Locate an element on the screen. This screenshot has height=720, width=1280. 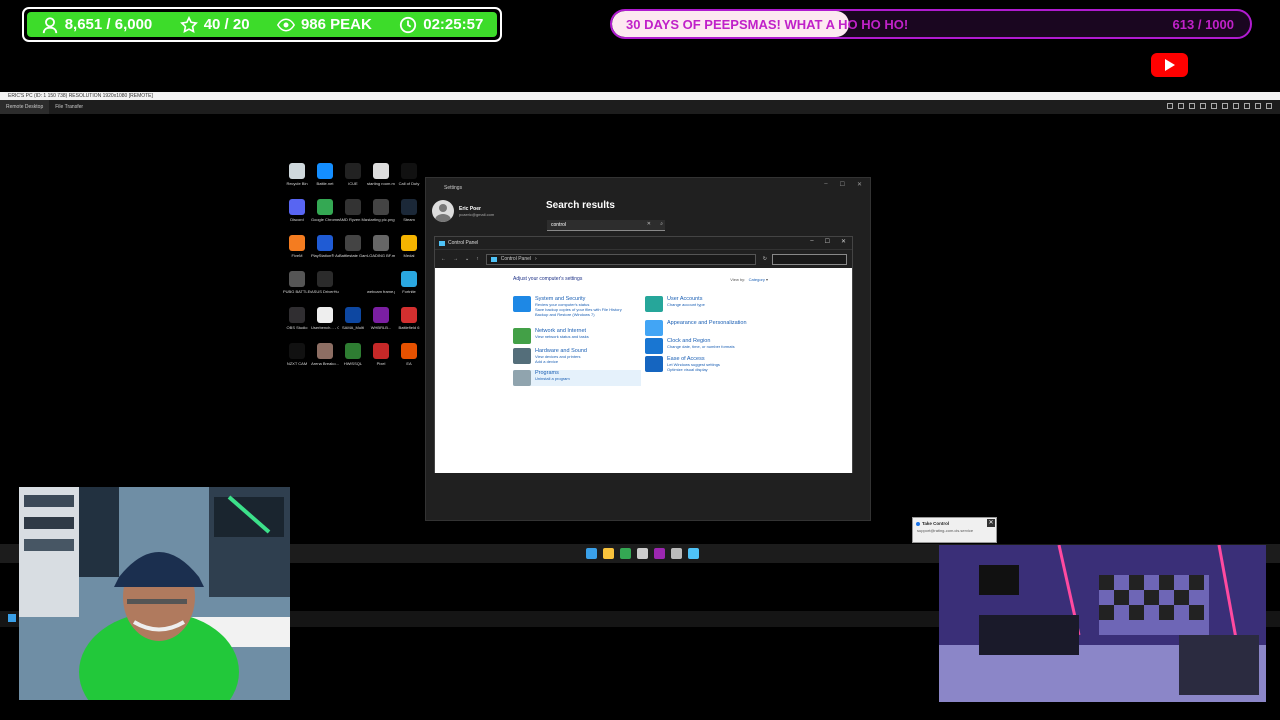
desktop-icon: NZXT CAM is located at coordinates (297, 359).